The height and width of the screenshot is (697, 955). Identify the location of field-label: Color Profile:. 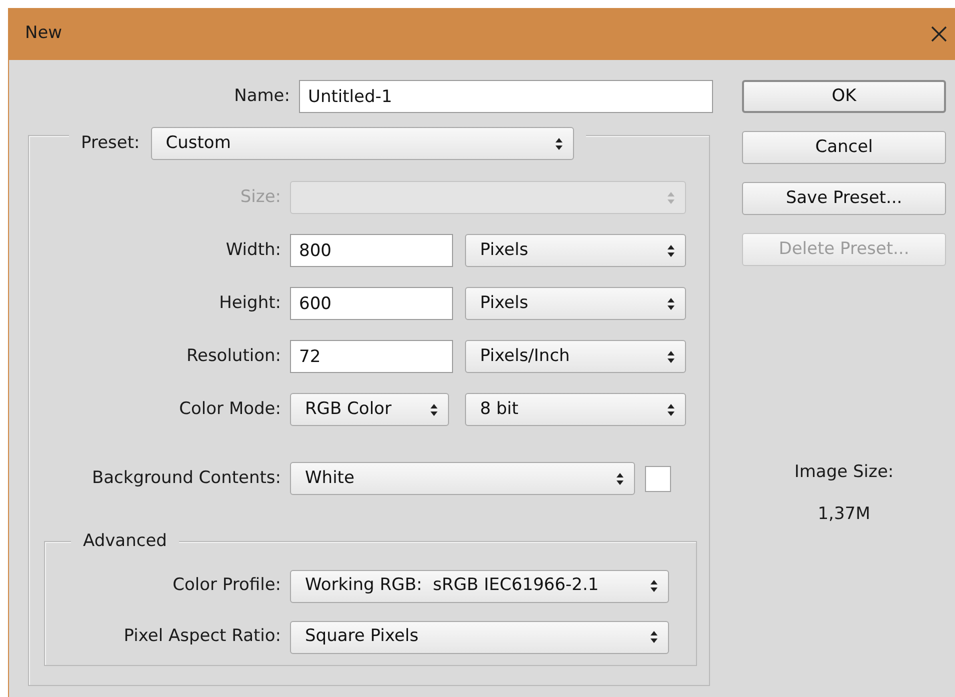
(227, 586).